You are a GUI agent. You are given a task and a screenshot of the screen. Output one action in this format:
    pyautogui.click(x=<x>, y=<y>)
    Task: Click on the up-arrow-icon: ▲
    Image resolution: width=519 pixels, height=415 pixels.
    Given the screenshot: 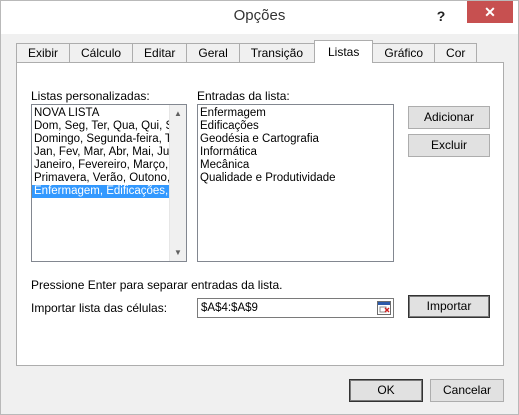 What is the action you would take?
    pyautogui.click(x=178, y=113)
    